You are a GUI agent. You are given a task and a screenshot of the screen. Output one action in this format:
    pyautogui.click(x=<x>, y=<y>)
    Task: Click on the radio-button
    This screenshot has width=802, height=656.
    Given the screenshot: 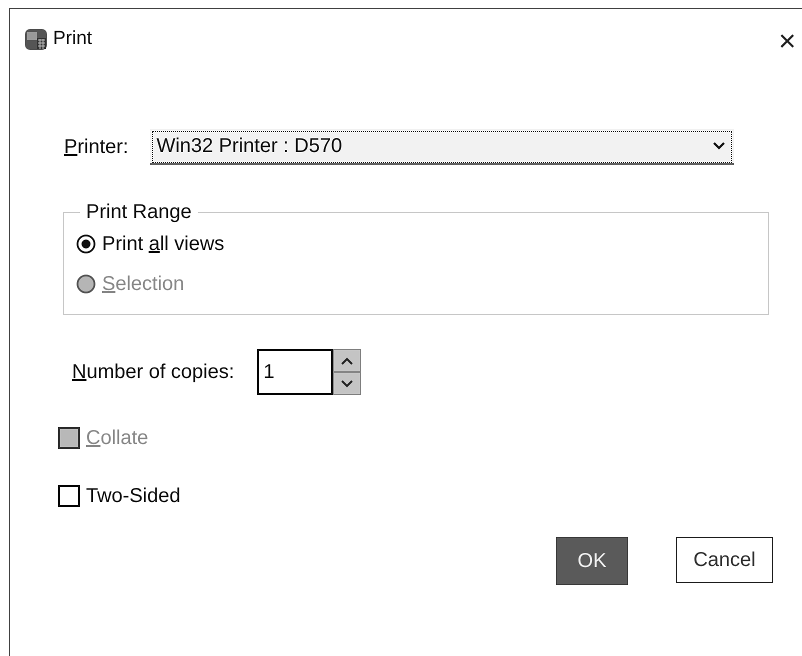 What is the action you would take?
    pyautogui.click(x=86, y=244)
    